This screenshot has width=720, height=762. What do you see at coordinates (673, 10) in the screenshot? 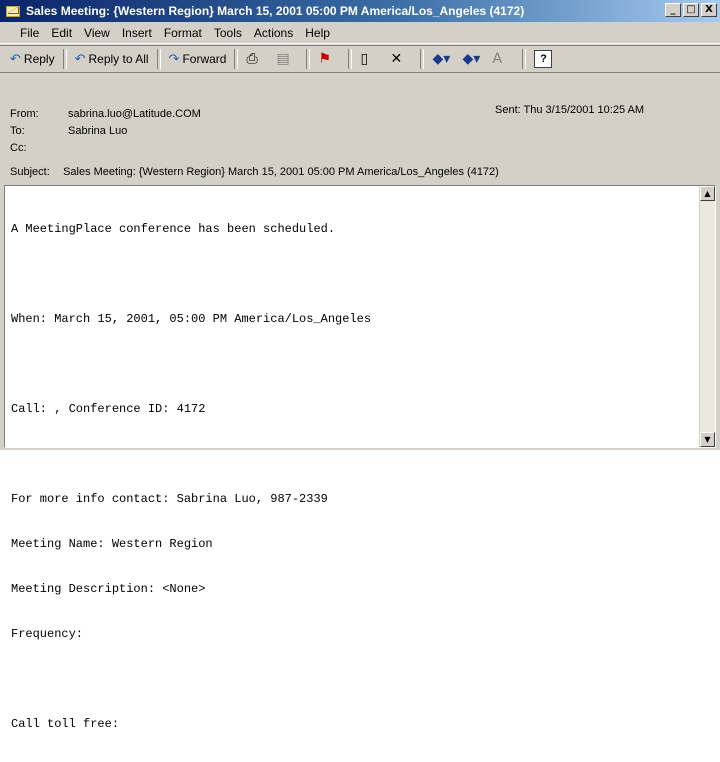
I see `minimize-button: _` at bounding box center [673, 10].